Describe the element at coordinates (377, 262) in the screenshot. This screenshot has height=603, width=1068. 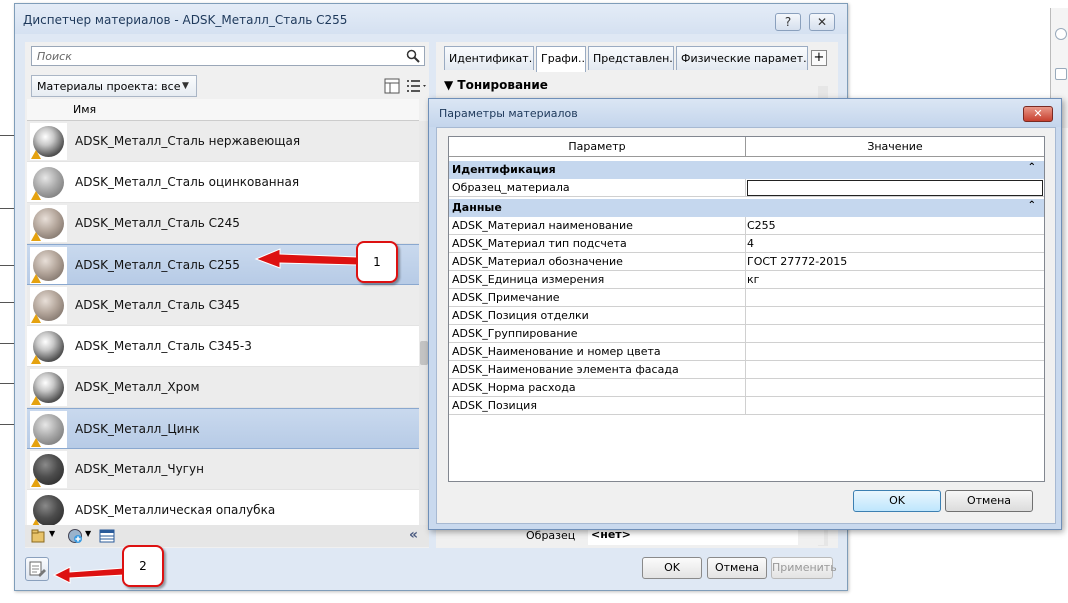
I see `callout-badge-1: 1` at that location.